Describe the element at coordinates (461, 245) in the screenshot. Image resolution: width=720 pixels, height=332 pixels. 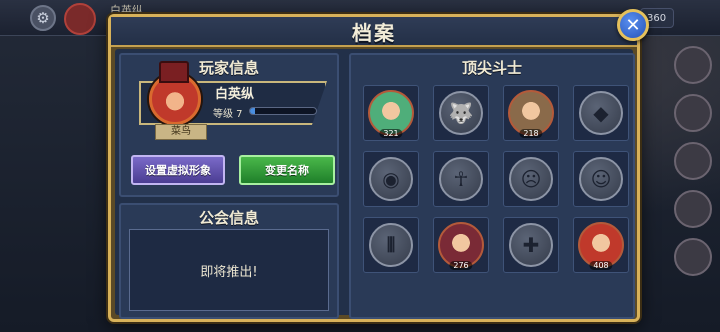
I see `fighter-slot: 276` at that location.